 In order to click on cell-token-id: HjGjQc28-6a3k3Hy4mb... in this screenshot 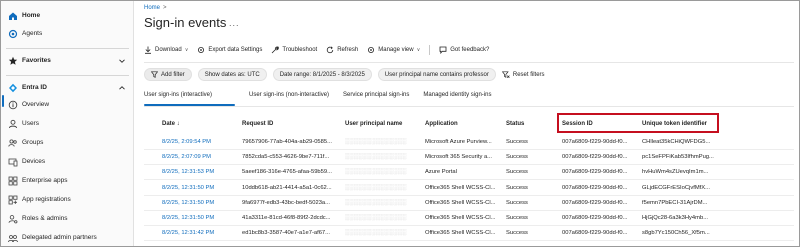, I will do `click(675, 218)`.